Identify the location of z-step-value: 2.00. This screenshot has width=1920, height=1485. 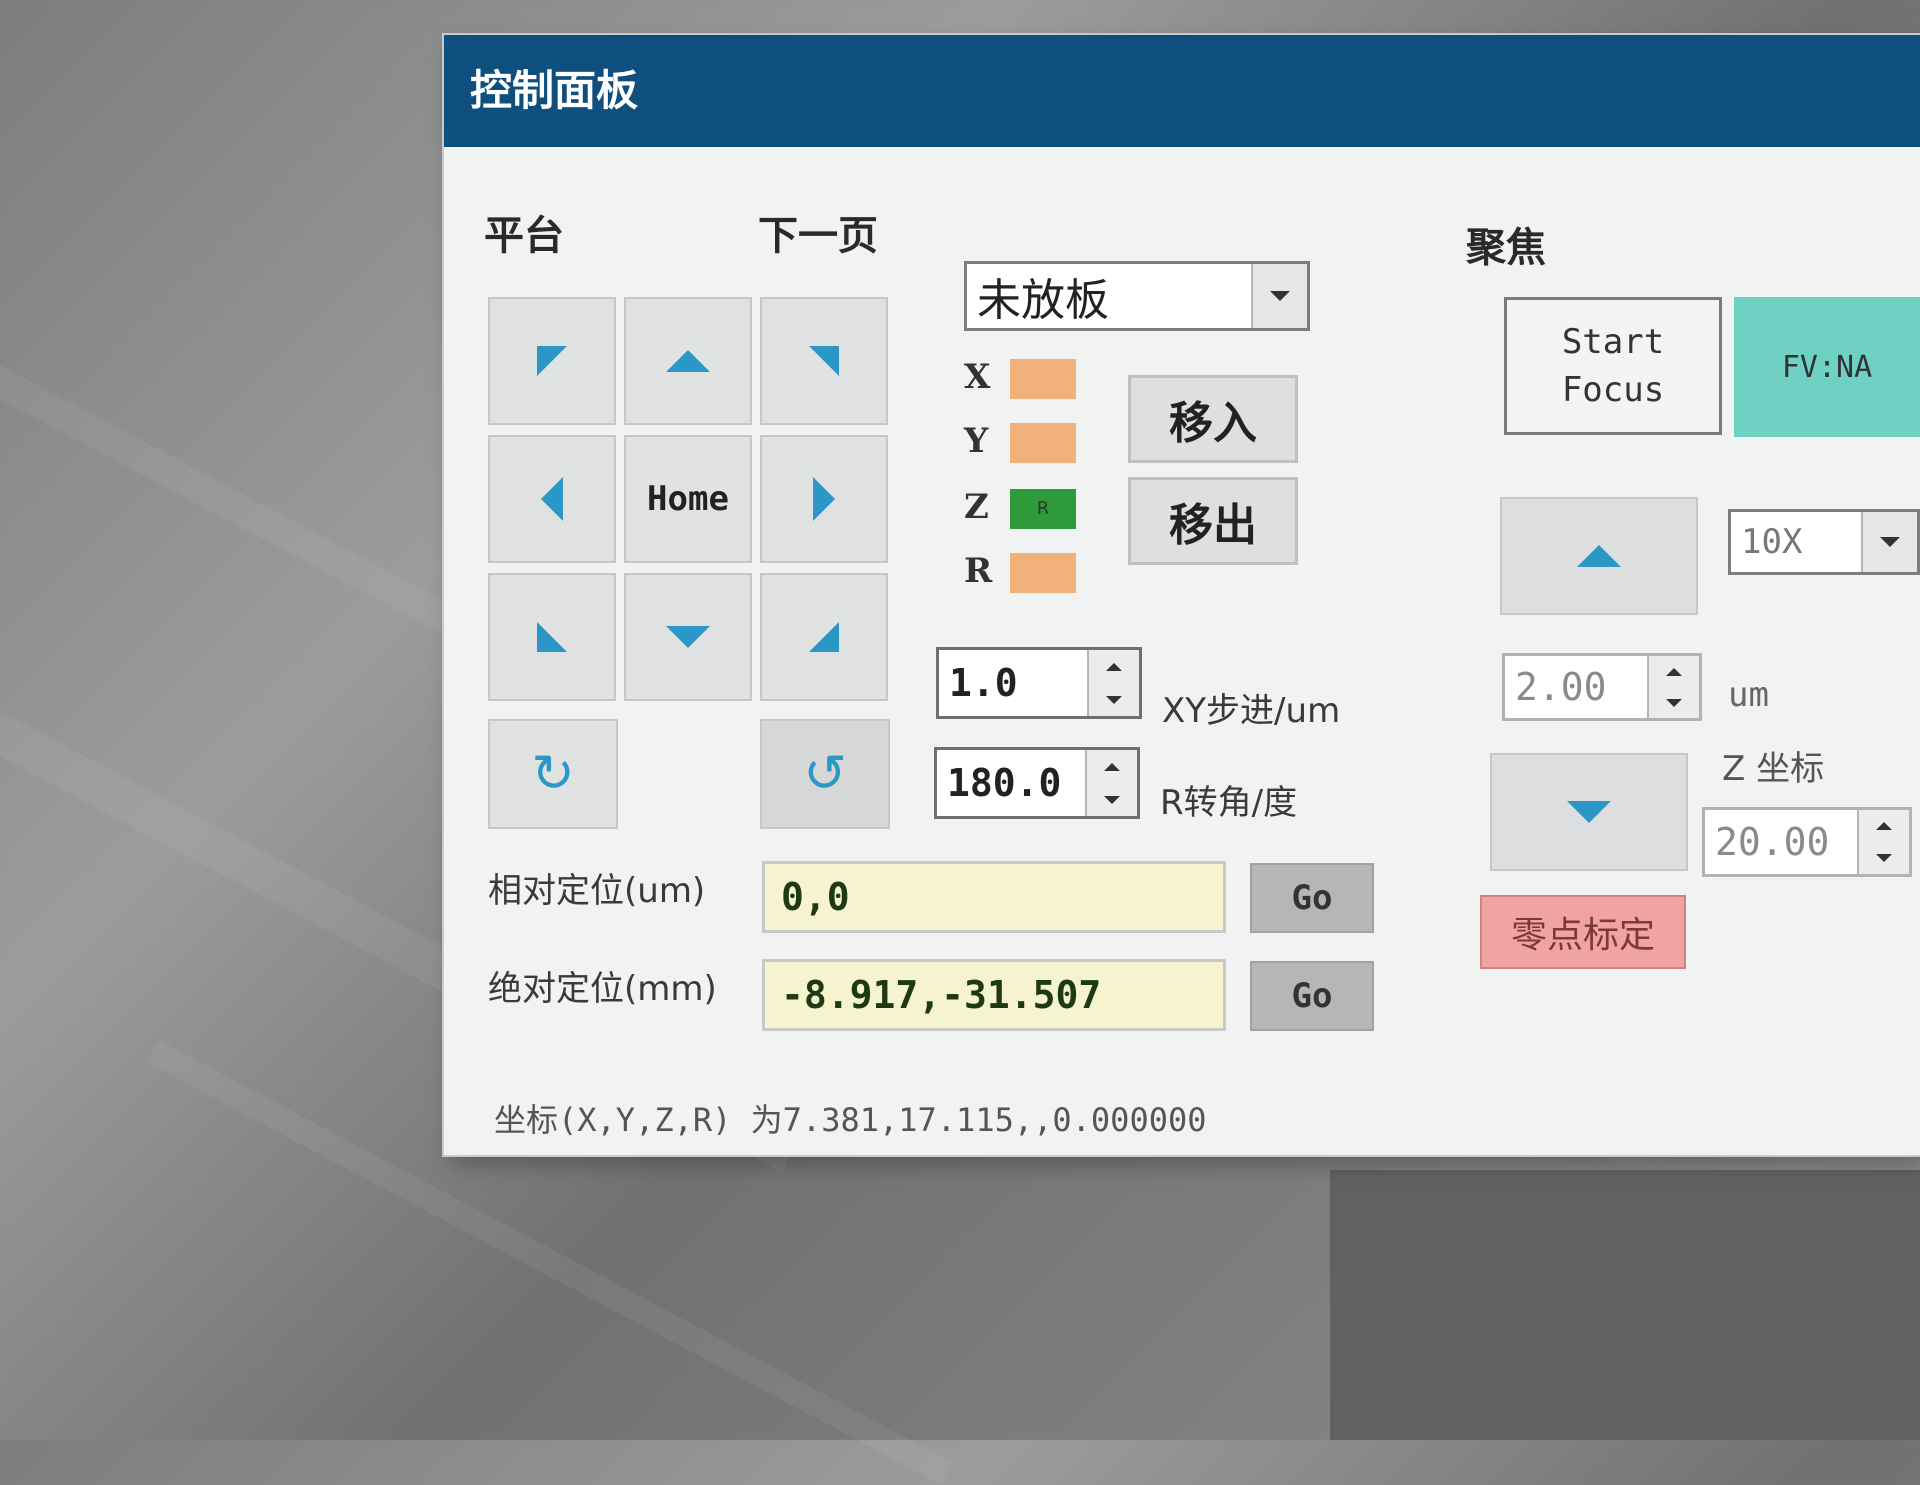
(1561, 687).